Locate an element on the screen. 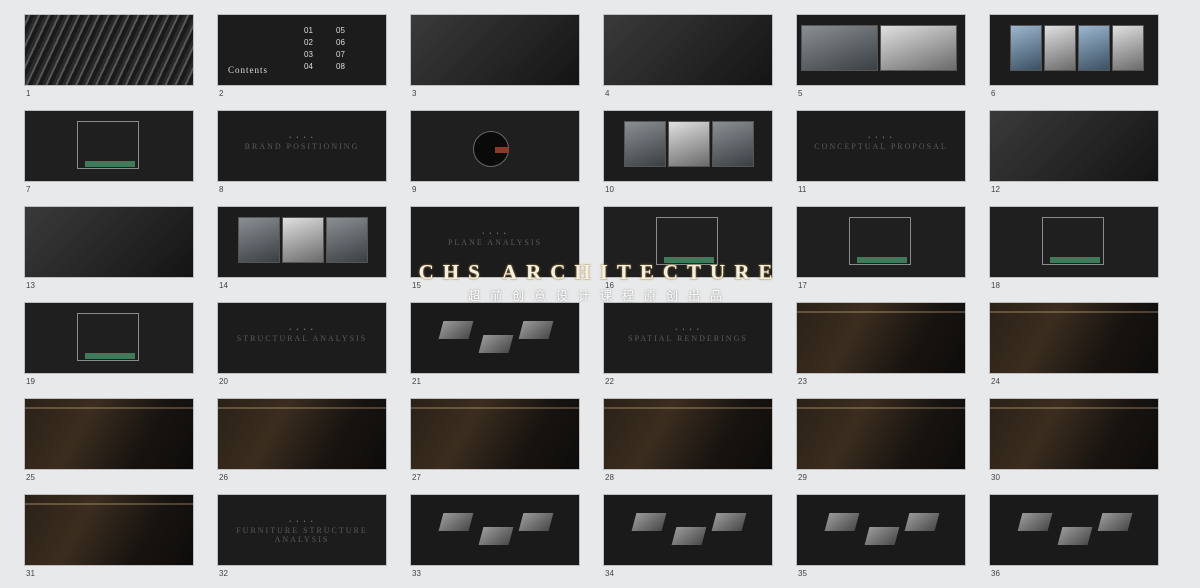  slide-cell: 34 is located at coordinates (688, 541).